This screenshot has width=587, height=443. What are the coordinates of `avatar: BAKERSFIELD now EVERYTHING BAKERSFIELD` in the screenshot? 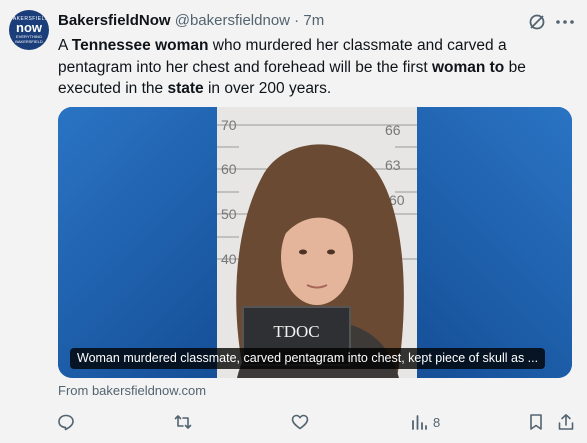 It's located at (29, 30).